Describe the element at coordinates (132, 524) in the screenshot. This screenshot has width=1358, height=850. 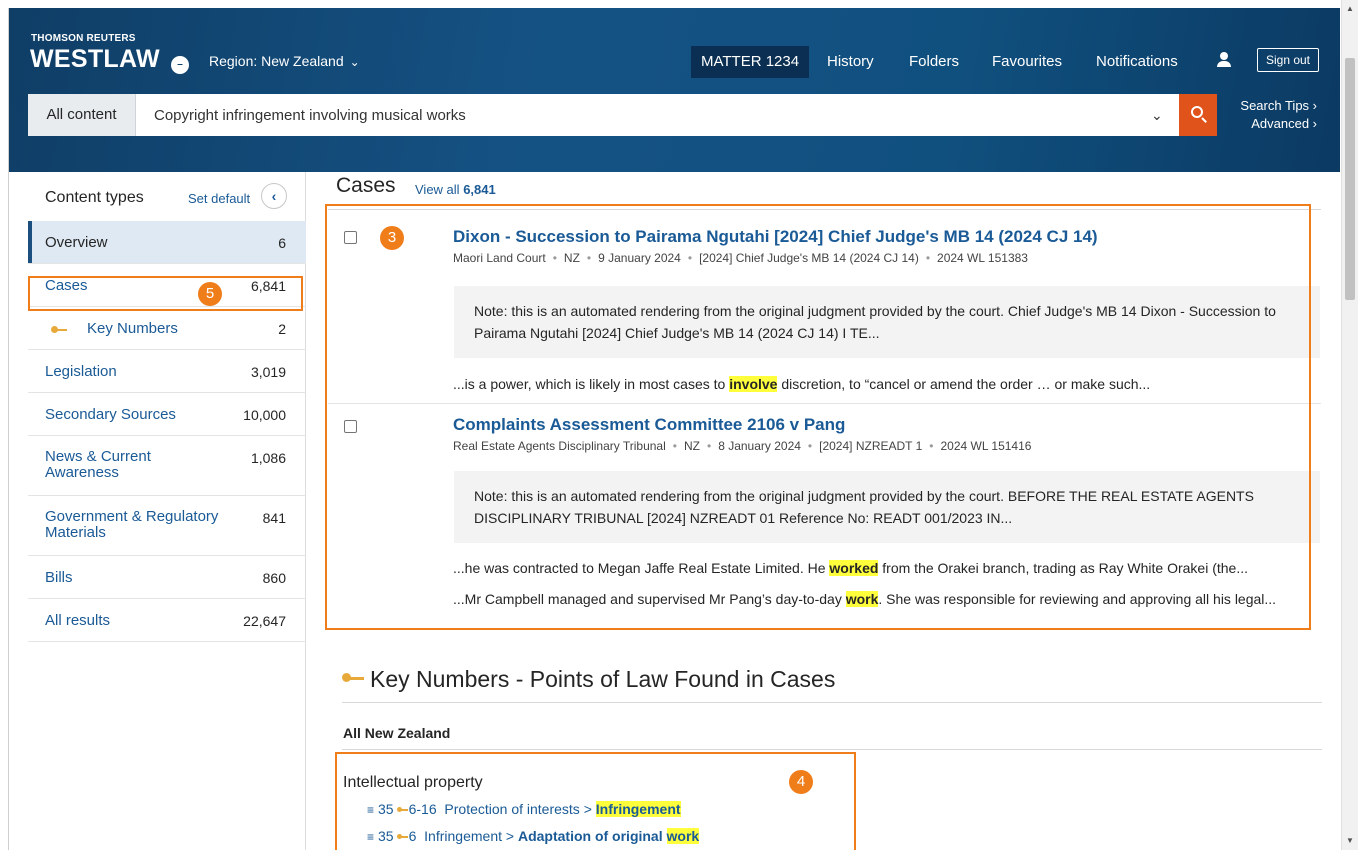
I see `sidebar-item-label: Government & Regulatory Materials` at that location.